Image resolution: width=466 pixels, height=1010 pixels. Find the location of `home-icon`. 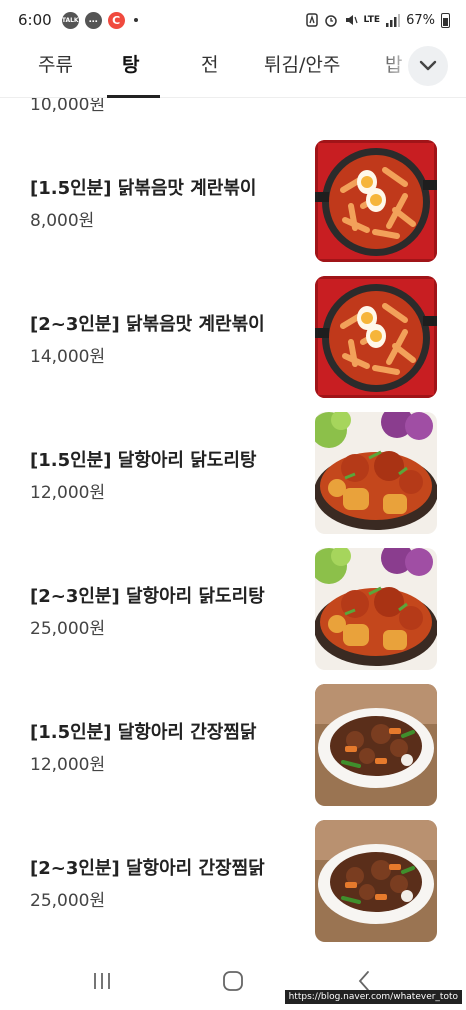

home-icon is located at coordinates (233, 981).